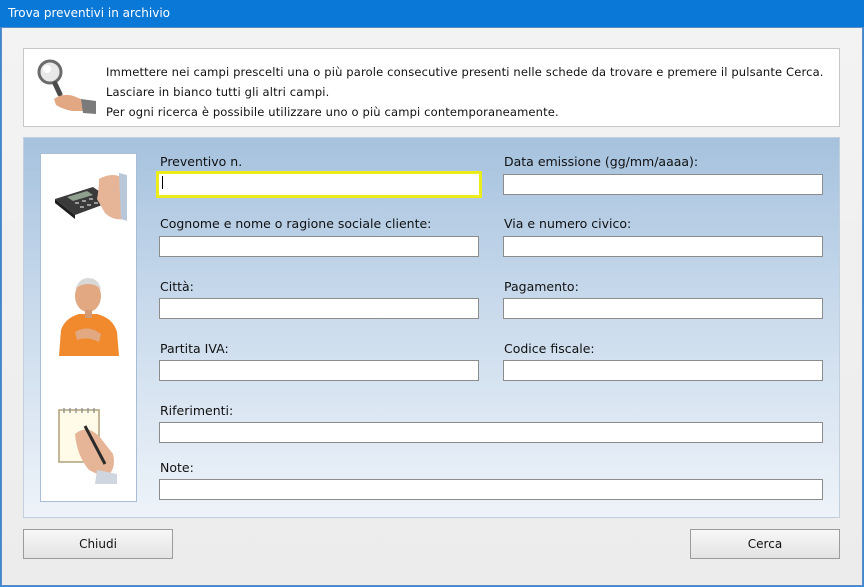  What do you see at coordinates (765, 544) in the screenshot?
I see `search-button: Cerca` at bounding box center [765, 544].